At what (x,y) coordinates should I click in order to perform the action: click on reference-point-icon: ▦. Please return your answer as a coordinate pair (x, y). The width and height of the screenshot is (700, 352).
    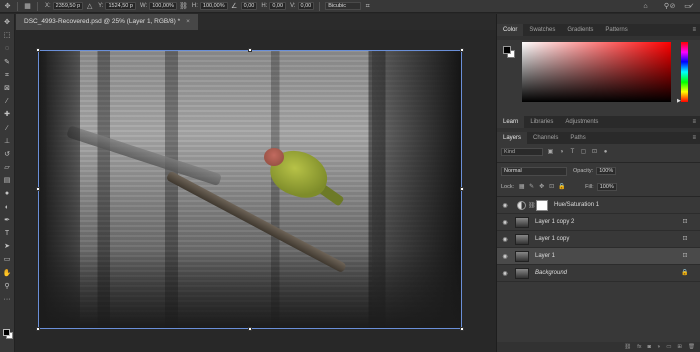
    Looking at the image, I should click on (27, 6).